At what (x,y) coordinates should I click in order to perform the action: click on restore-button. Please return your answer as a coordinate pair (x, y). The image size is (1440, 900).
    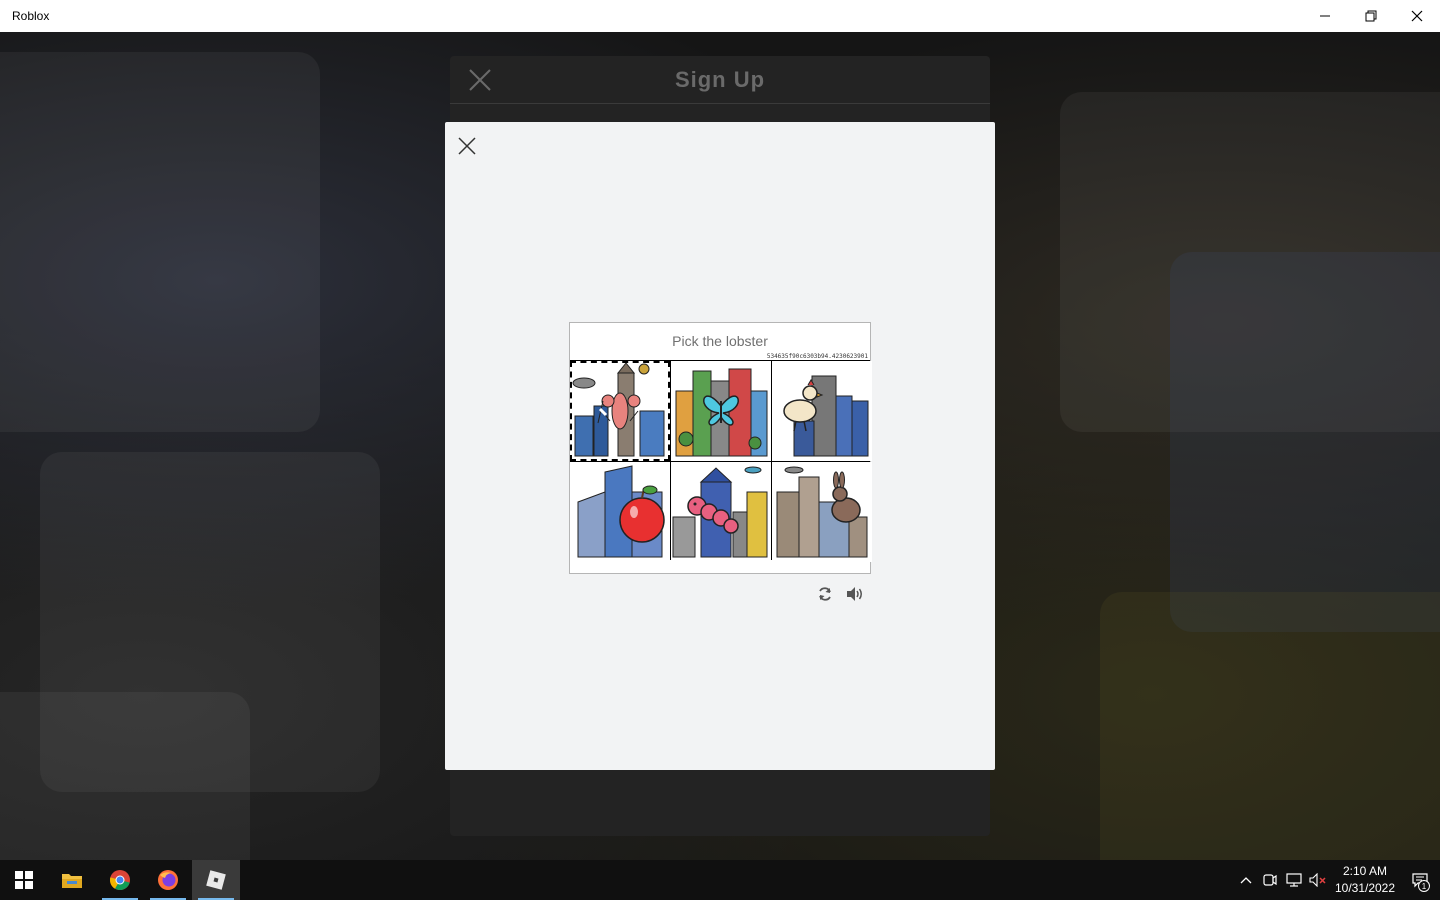
    Looking at the image, I should click on (1371, 16).